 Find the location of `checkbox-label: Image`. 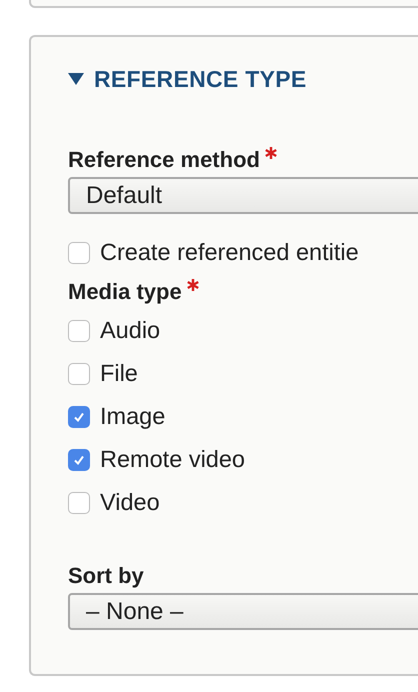

checkbox-label: Image is located at coordinates (133, 416).